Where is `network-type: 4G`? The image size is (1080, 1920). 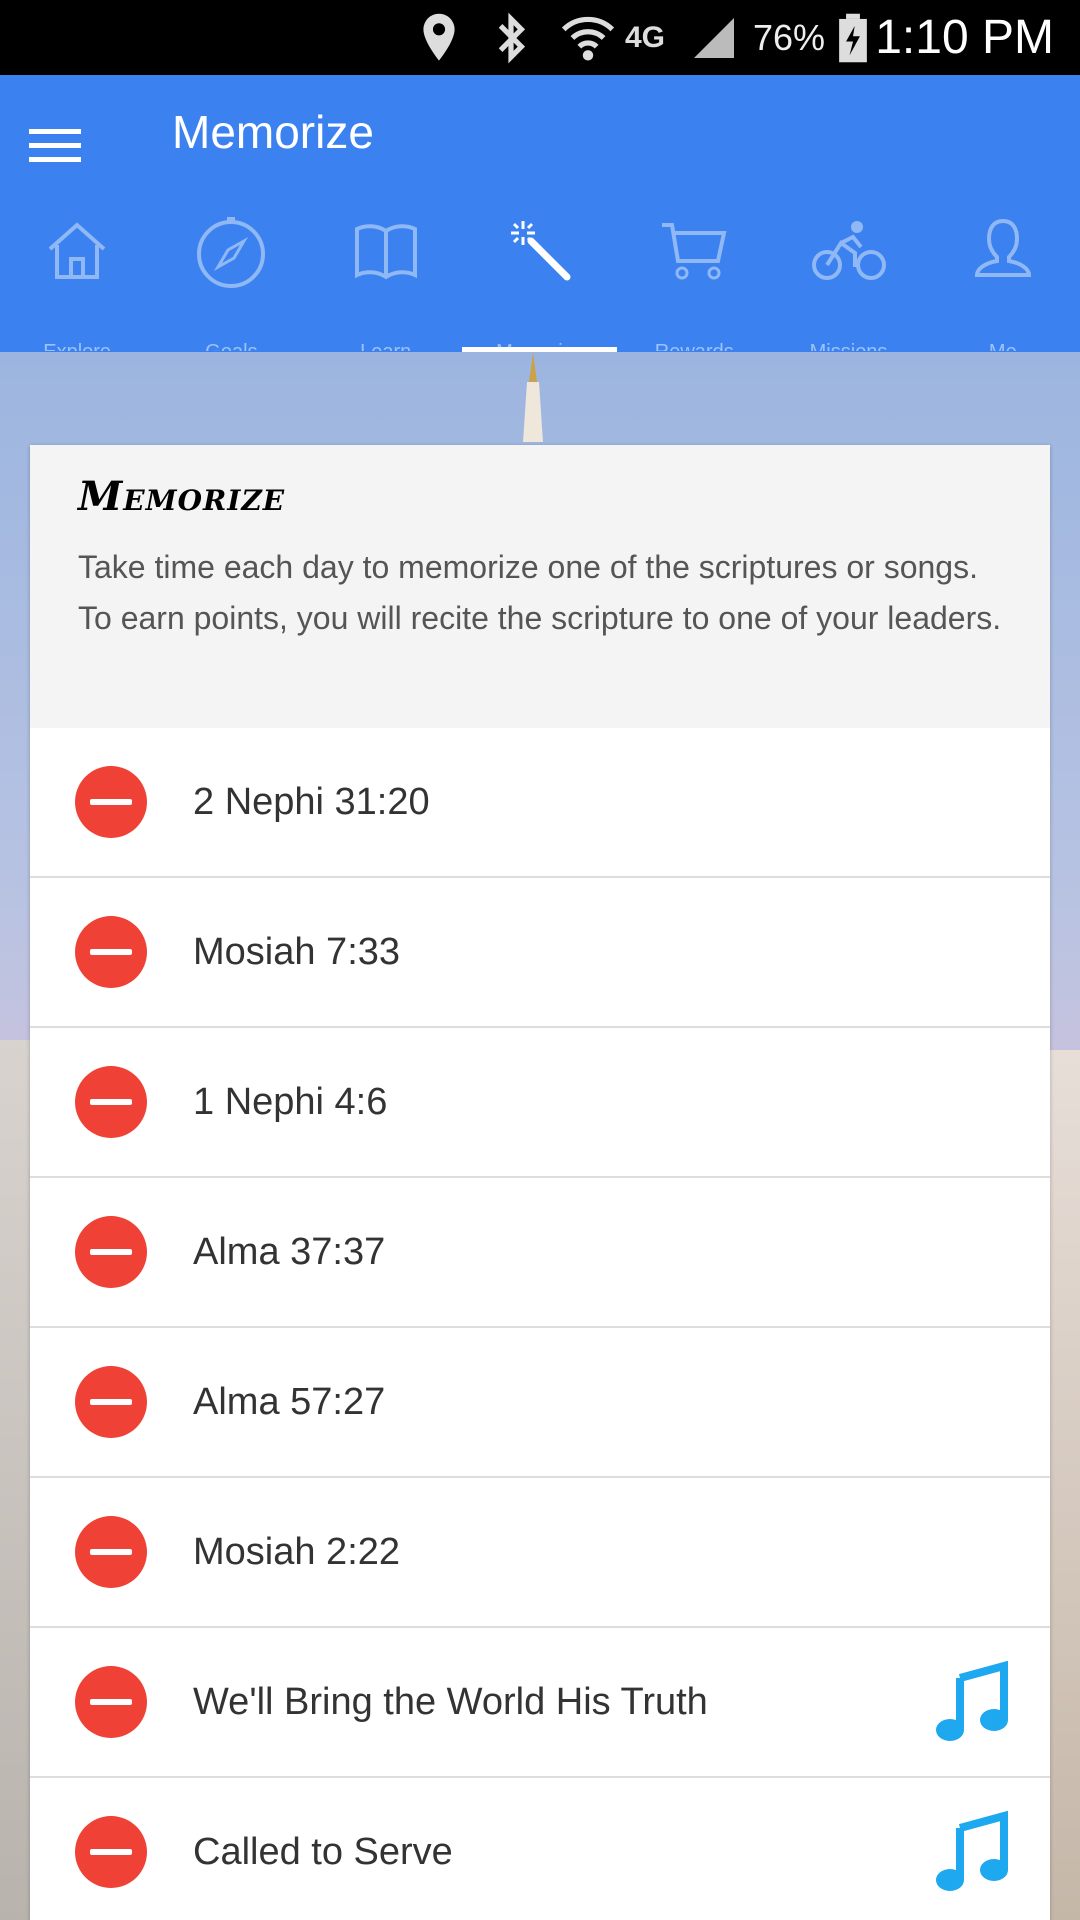 network-type: 4G is located at coordinates (645, 37).